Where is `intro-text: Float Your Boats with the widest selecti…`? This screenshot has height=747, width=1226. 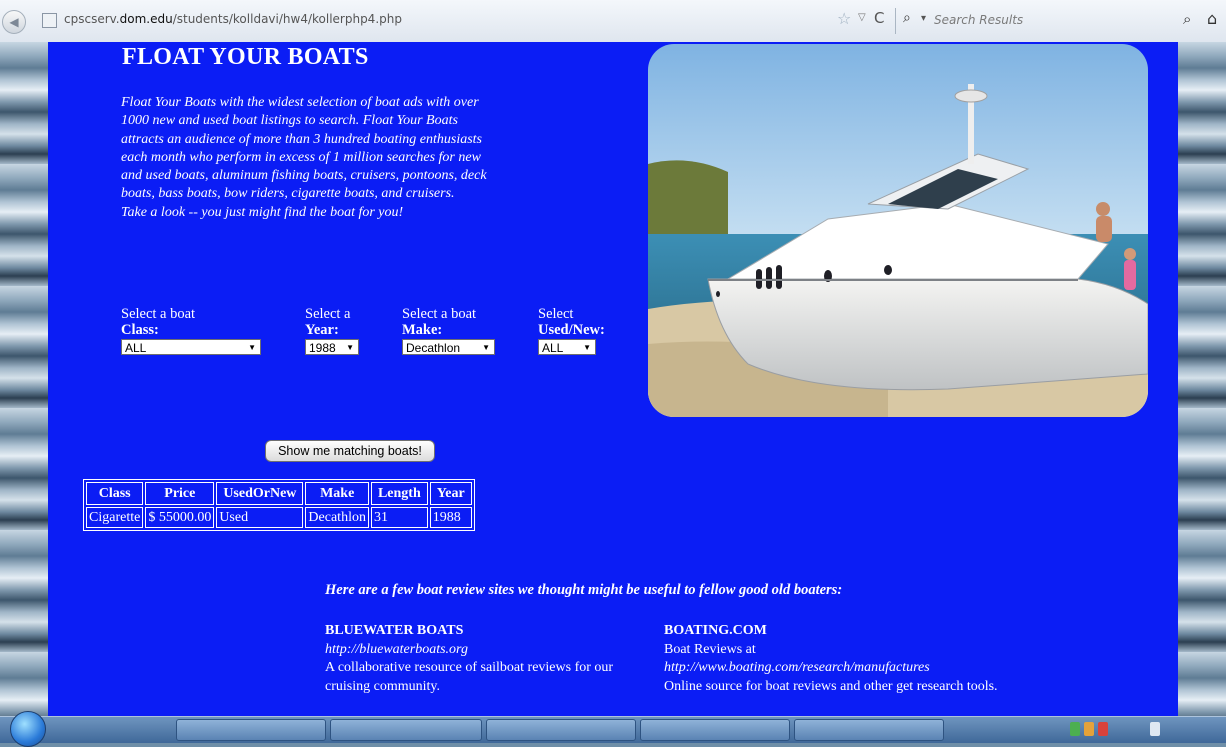 intro-text: Float Your Boats with the widest selecti… is located at coordinates (304, 148).